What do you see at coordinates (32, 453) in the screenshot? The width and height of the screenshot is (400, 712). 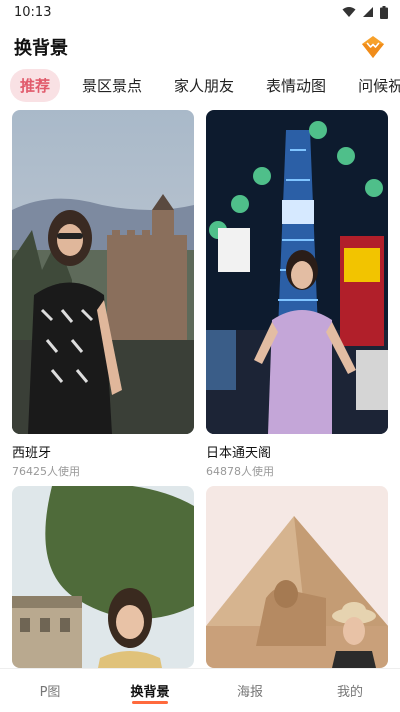 I see `template-title: 西班牙` at bounding box center [32, 453].